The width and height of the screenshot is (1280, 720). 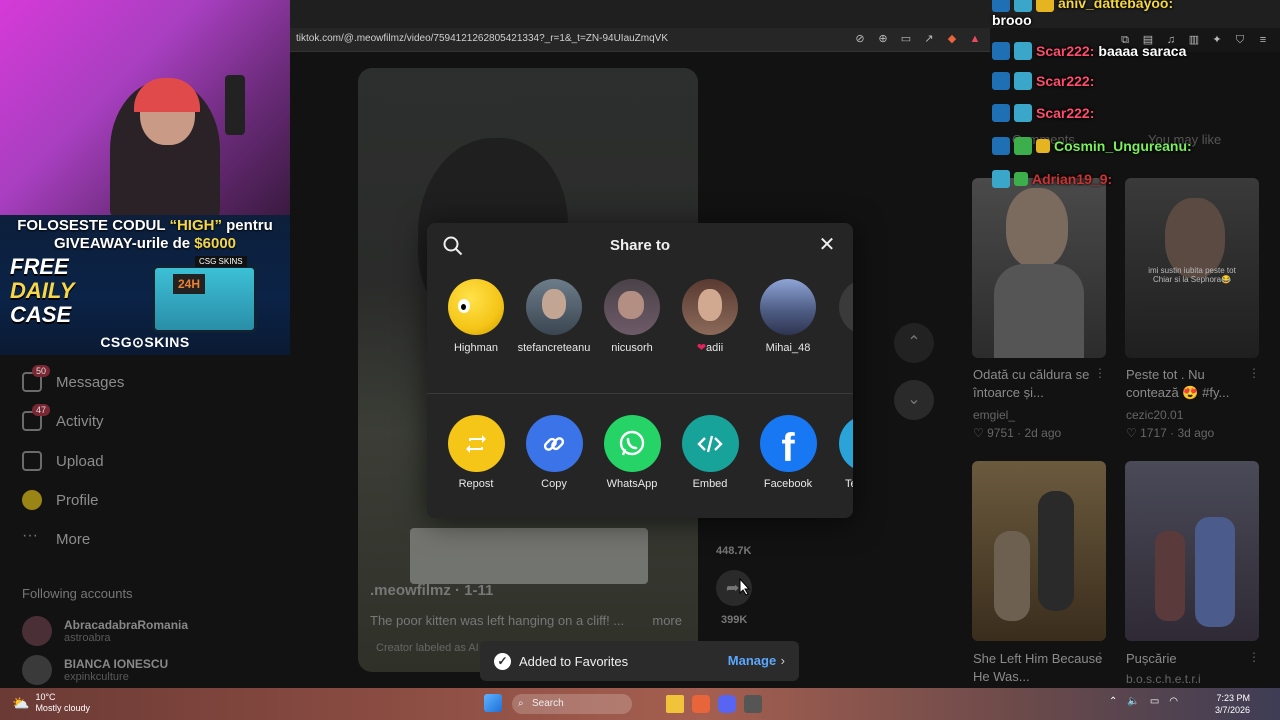 What do you see at coordinates (39, 266) in the screenshot?
I see `promo-free: FREE` at bounding box center [39, 266].